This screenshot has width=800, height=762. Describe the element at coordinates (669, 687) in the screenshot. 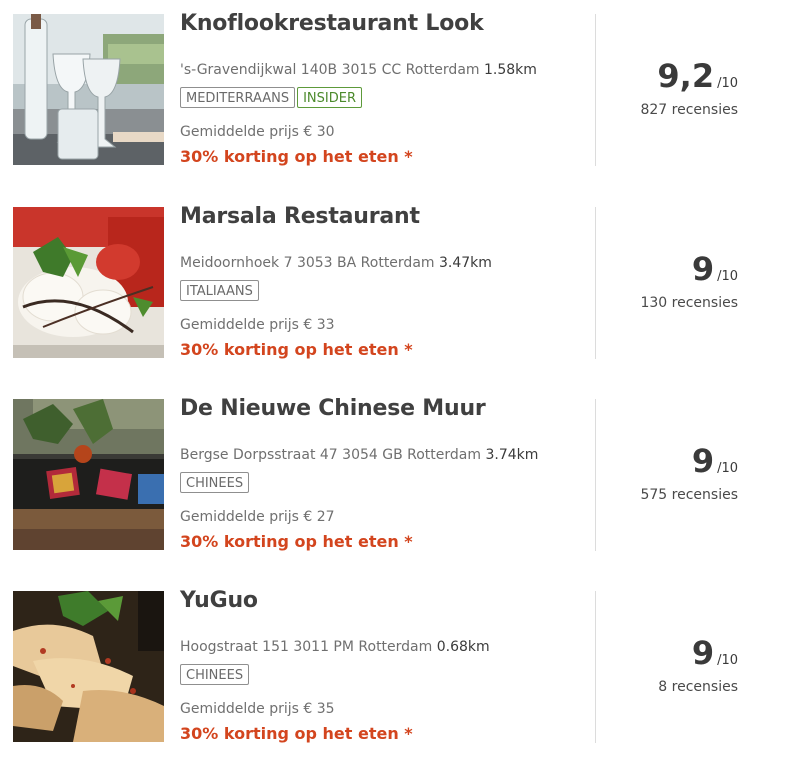

I see `review-count: 8 recensies` at that location.